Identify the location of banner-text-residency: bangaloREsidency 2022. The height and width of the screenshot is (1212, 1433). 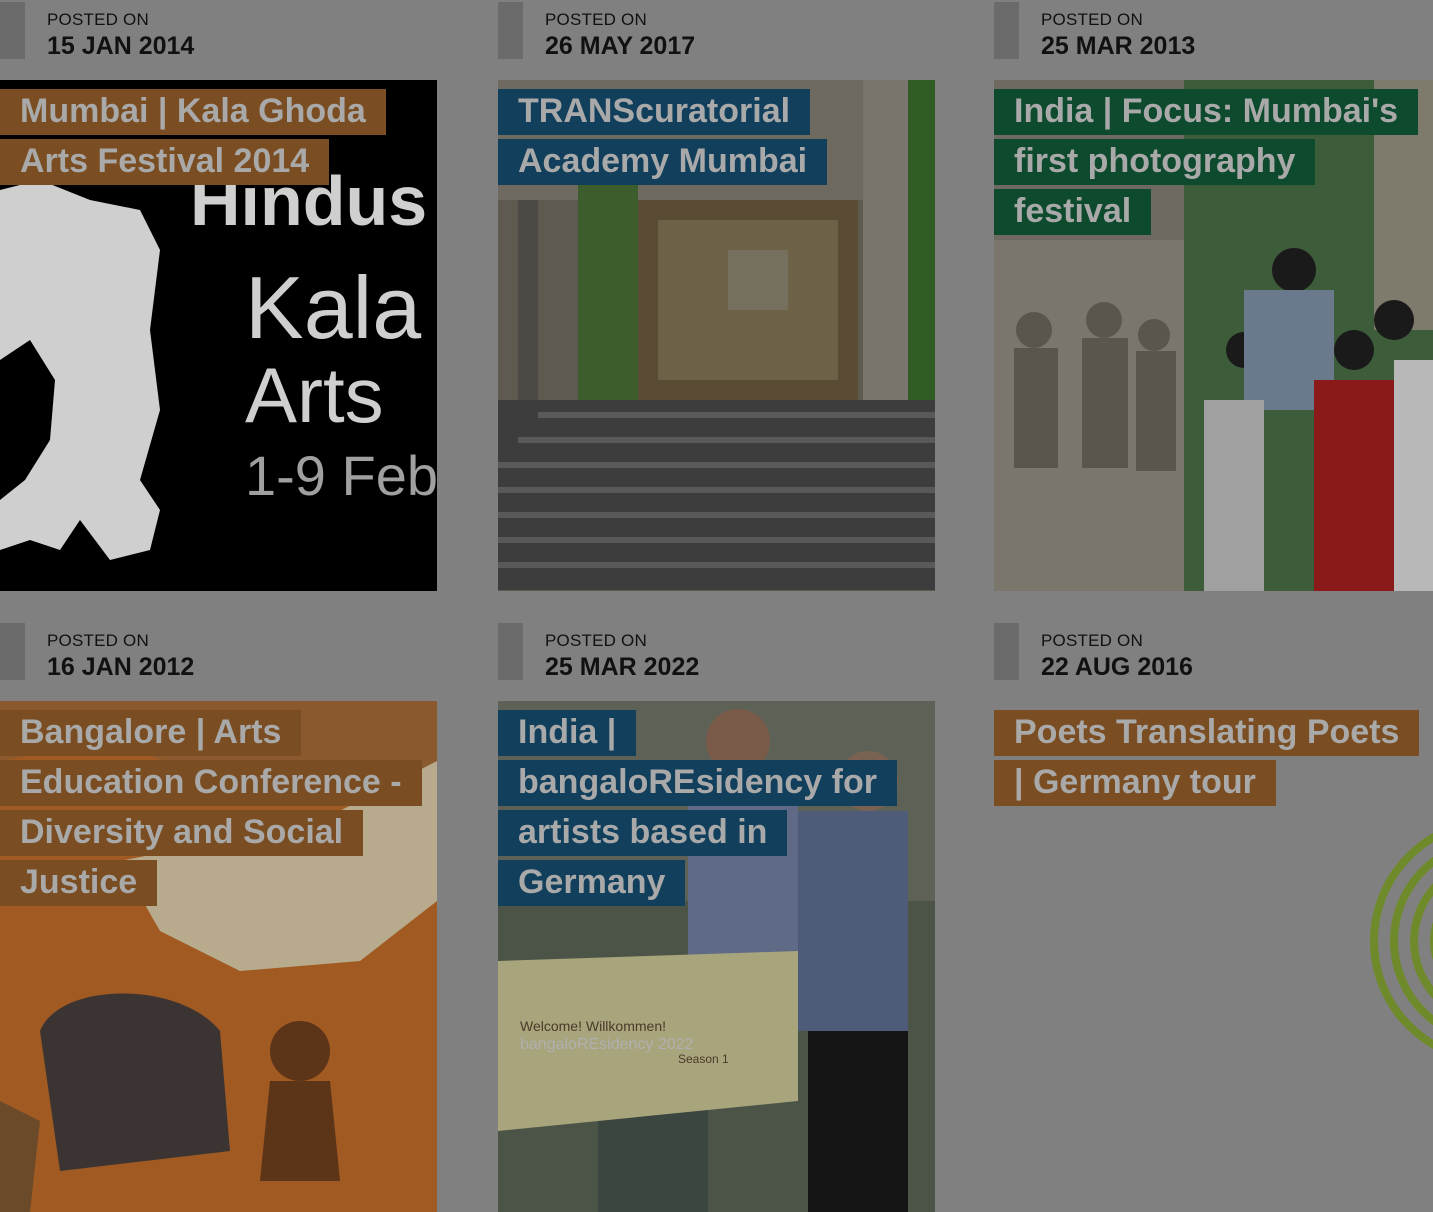
(607, 1044).